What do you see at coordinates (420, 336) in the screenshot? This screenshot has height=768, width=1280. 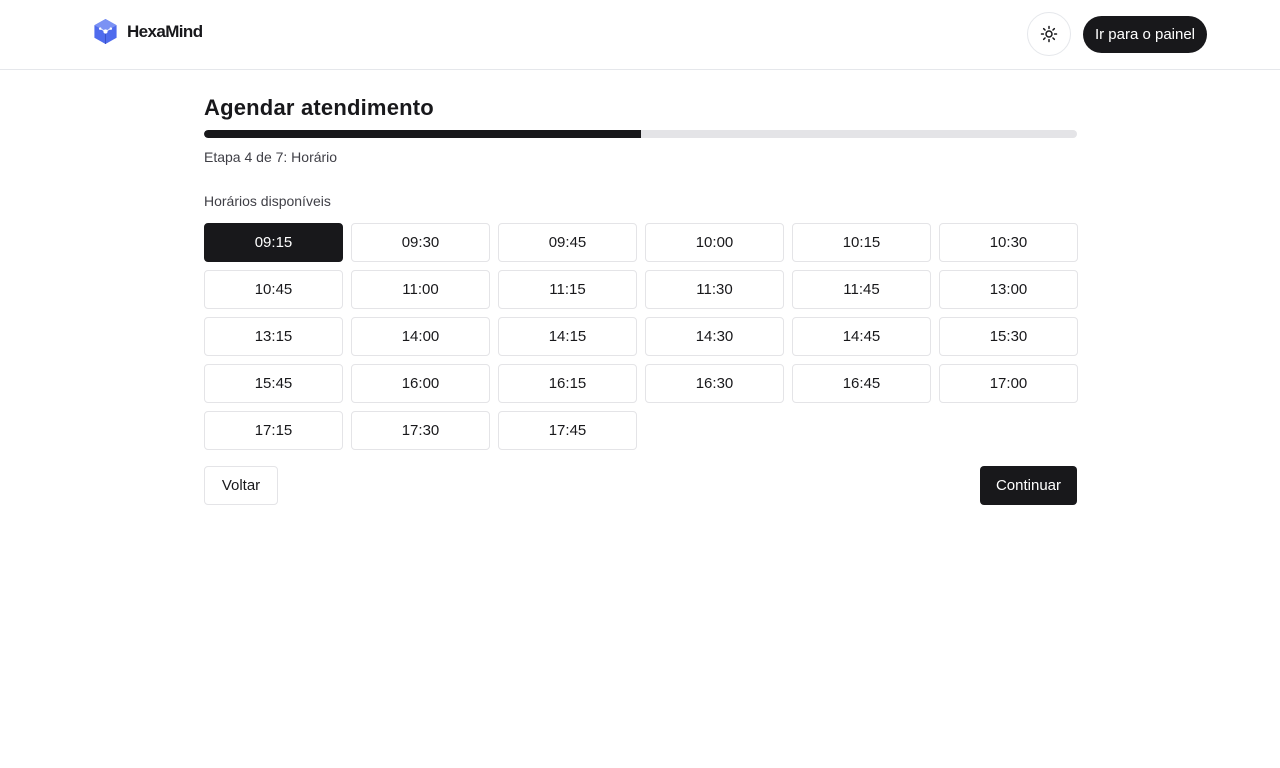 I see `time-slot-button: 14:00` at bounding box center [420, 336].